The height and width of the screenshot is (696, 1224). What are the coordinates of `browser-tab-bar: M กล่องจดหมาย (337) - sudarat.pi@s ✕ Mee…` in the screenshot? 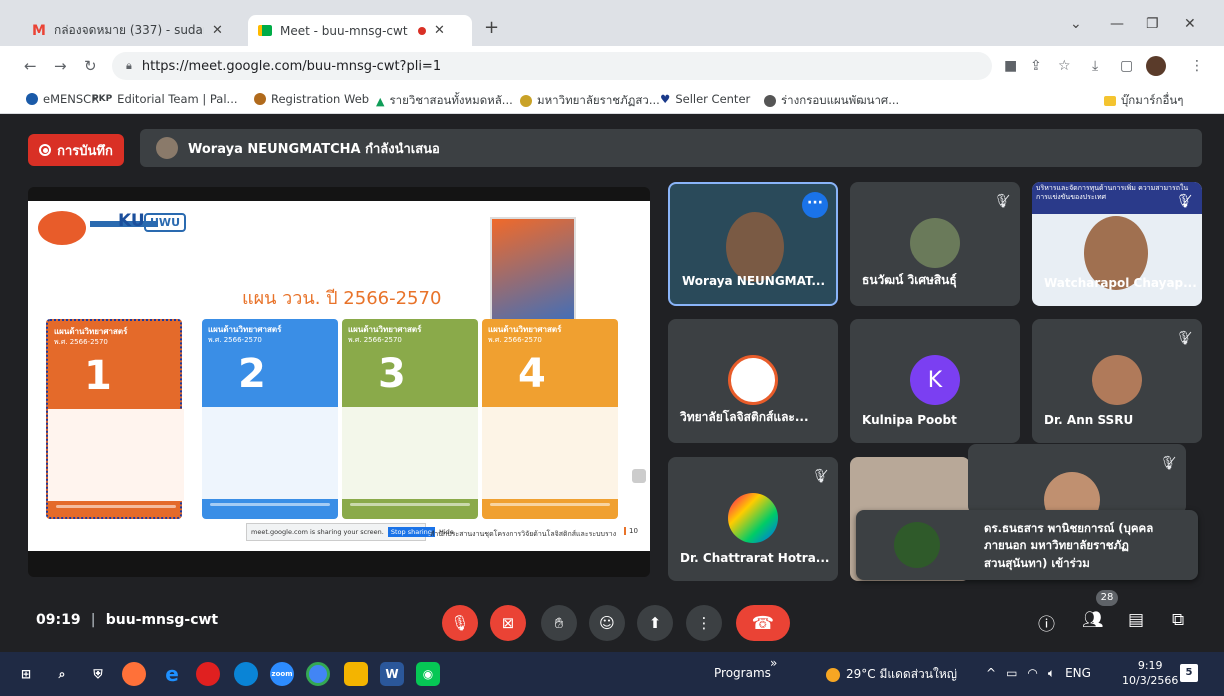 It's located at (612, 23).